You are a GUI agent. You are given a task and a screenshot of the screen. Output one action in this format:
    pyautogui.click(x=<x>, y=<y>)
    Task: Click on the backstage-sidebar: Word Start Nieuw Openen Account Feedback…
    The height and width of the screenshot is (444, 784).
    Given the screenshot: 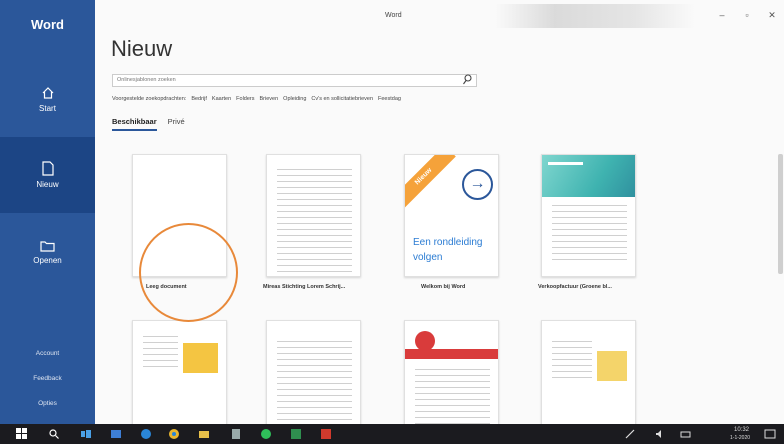 What is the action you would take?
    pyautogui.click(x=47, y=212)
    